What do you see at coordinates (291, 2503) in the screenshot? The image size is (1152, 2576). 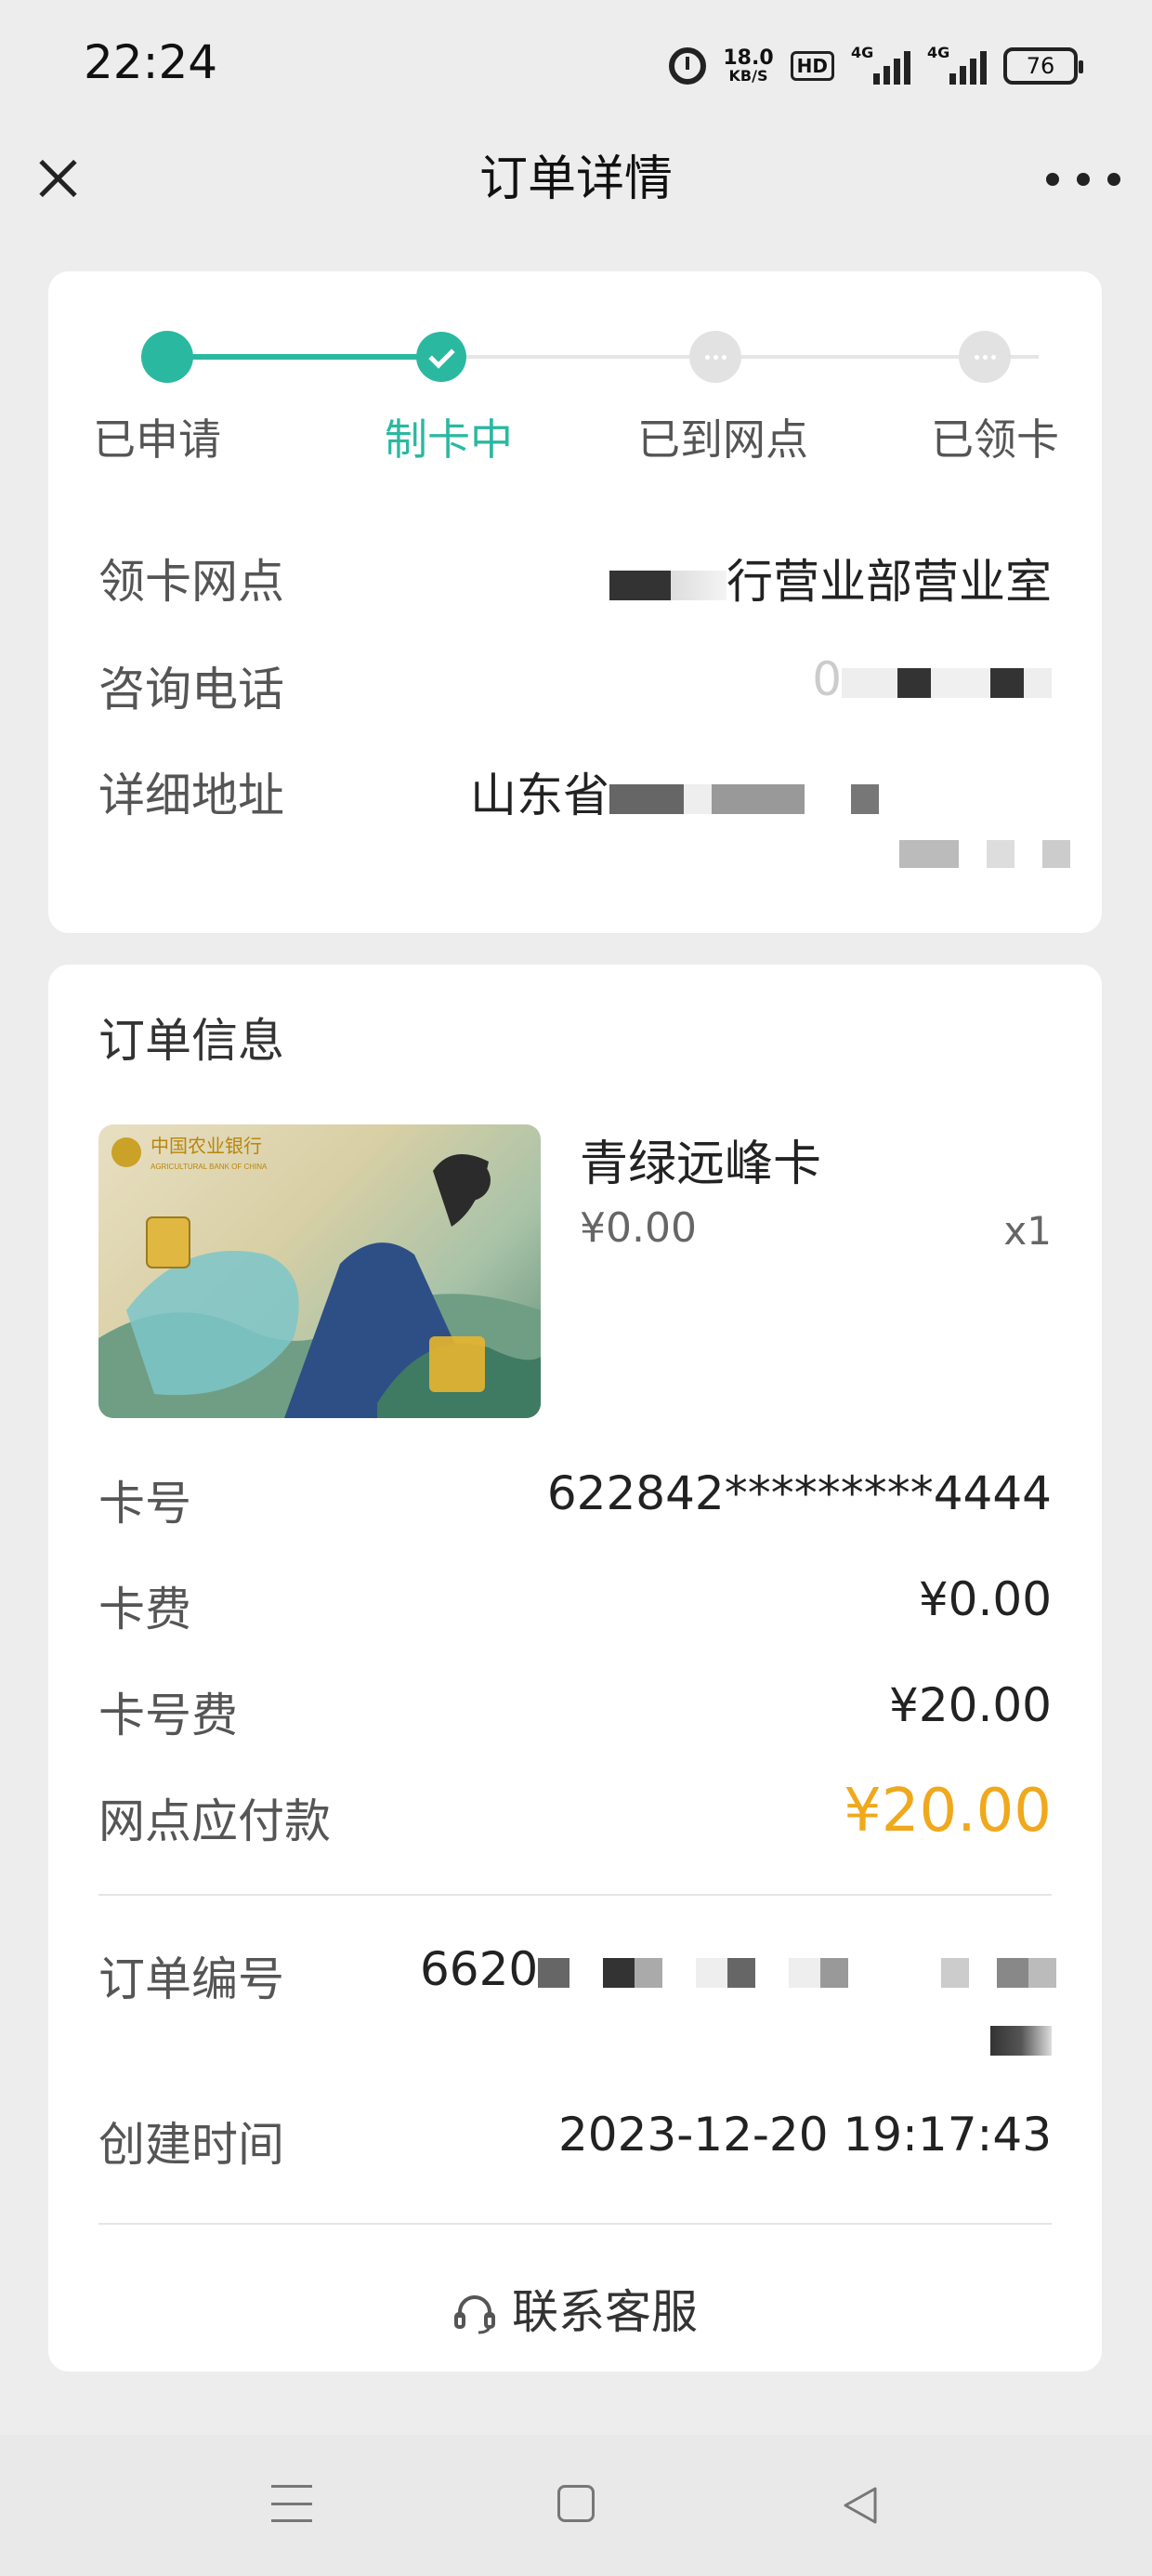 I see `recent-apps-icon` at bounding box center [291, 2503].